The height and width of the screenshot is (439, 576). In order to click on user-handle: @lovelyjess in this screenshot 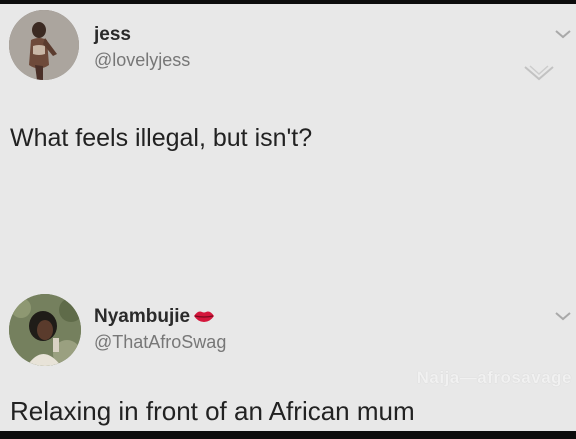, I will do `click(142, 60)`.